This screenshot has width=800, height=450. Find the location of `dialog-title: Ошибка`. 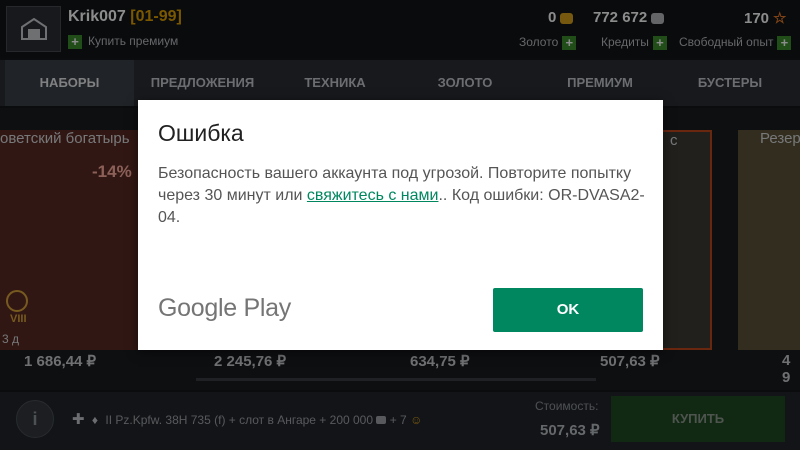

dialog-title: Ошибка is located at coordinates (201, 133).